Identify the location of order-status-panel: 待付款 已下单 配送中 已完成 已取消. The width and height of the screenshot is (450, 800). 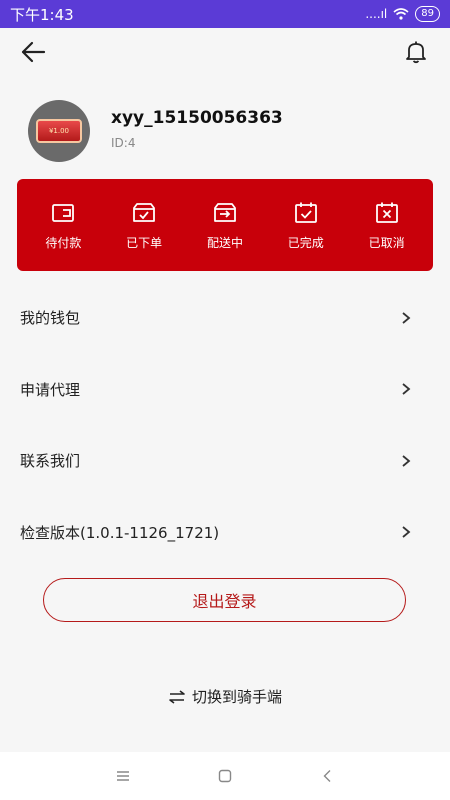
(225, 225).